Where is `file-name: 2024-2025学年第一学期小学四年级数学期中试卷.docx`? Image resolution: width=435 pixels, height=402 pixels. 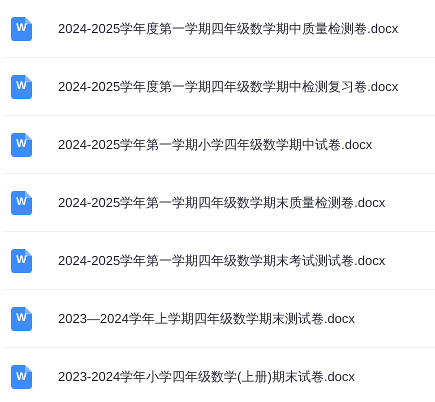
file-name: 2024-2025学年第一学期小学四年级数学期中试卷.docx is located at coordinates (215, 144).